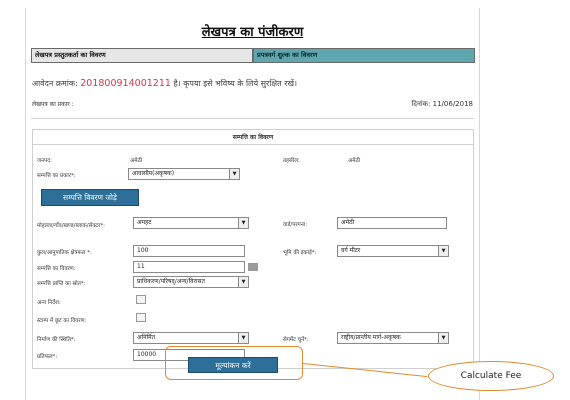 Image resolution: width=570 pixels, height=400 pixels. What do you see at coordinates (47, 357) in the screenshot?
I see `consideration-label: प्रतिफल*:` at bounding box center [47, 357].